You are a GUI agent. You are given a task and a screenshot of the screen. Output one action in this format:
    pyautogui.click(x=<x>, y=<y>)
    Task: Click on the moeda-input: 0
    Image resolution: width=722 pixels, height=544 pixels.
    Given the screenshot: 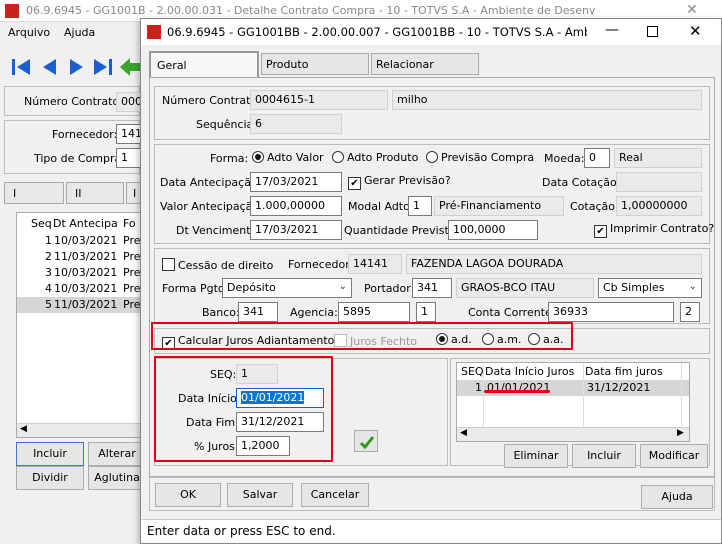 What is the action you would take?
    pyautogui.click(x=597, y=158)
    